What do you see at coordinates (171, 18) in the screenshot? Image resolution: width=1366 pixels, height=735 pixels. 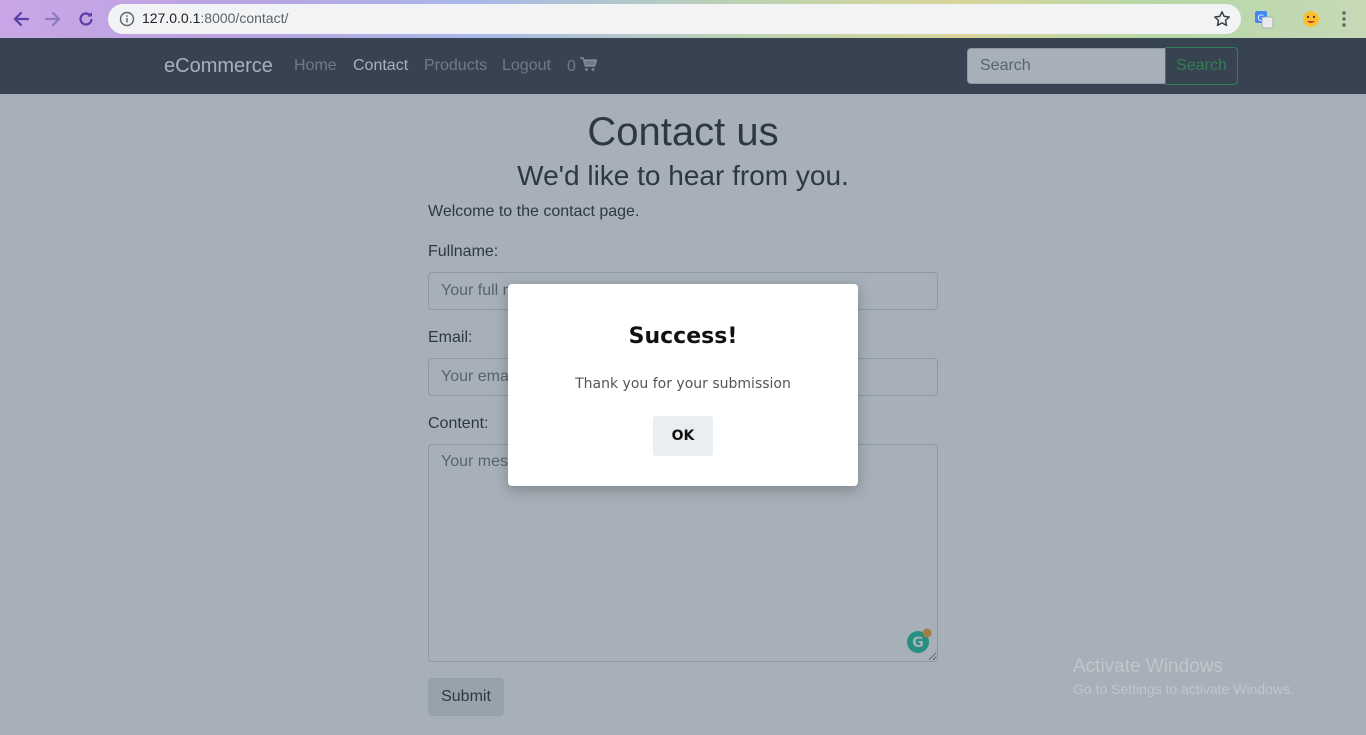 I see `url-host: 127.0.0.1` at bounding box center [171, 18].